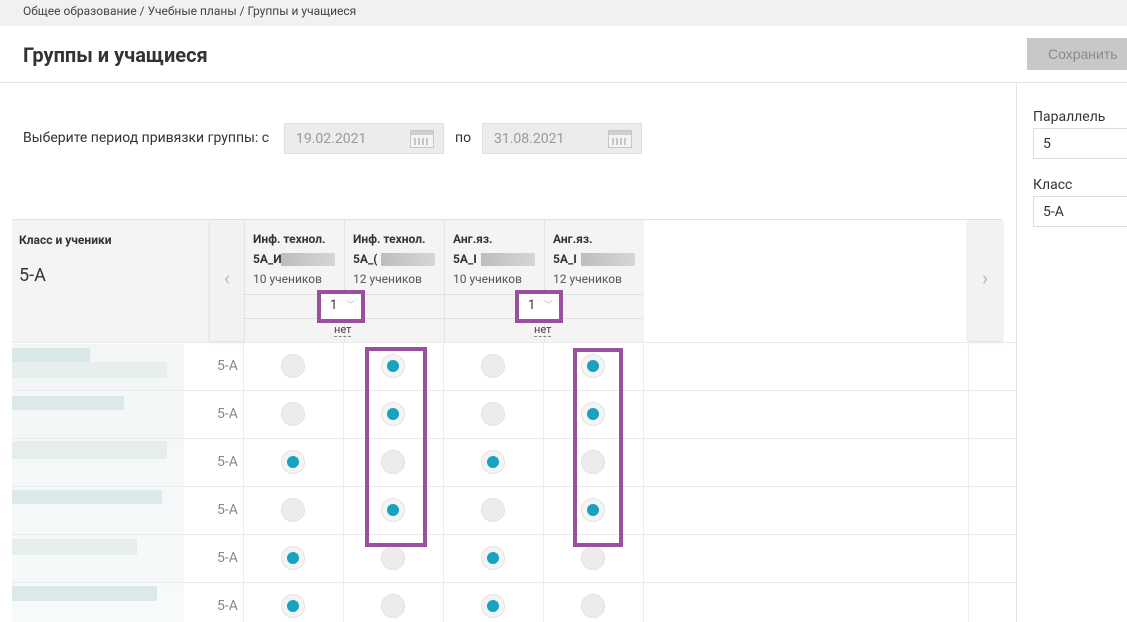 This screenshot has width=1127, height=622. I want to click on group-header: Инф. технол. 5А_( 12 учеников, so click(394, 281).